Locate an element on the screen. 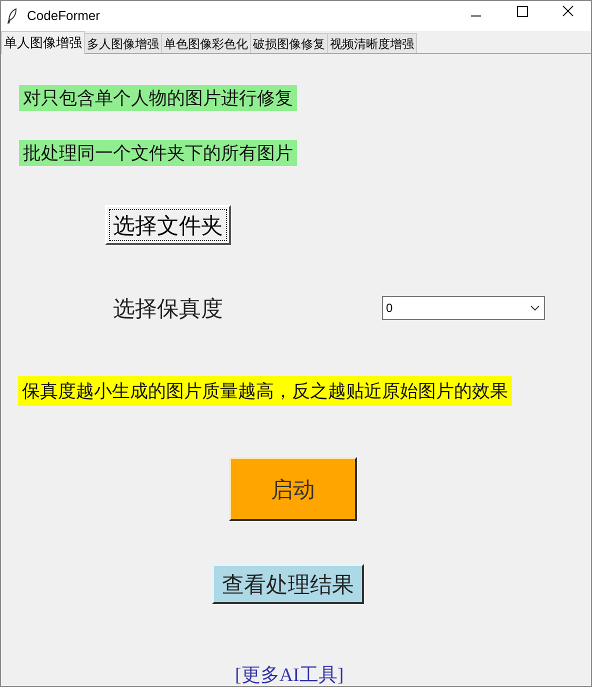 The width and height of the screenshot is (592, 687). info-label: 对只包含单个人物的图片进行修复 is located at coordinates (158, 98).